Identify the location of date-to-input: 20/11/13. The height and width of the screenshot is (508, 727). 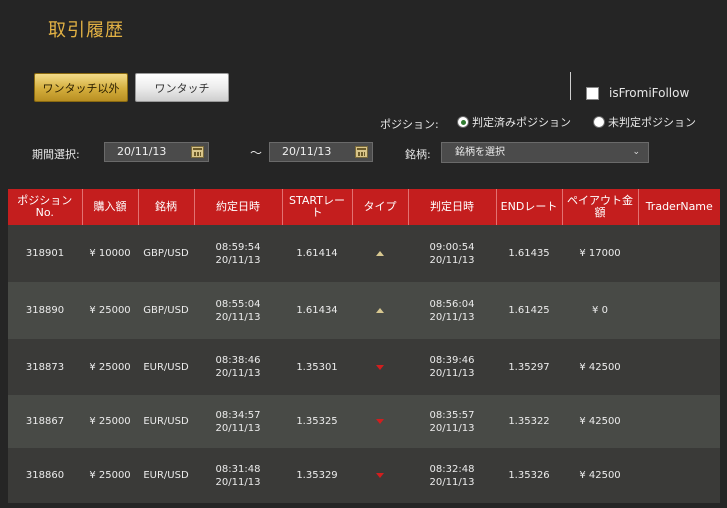
(321, 152).